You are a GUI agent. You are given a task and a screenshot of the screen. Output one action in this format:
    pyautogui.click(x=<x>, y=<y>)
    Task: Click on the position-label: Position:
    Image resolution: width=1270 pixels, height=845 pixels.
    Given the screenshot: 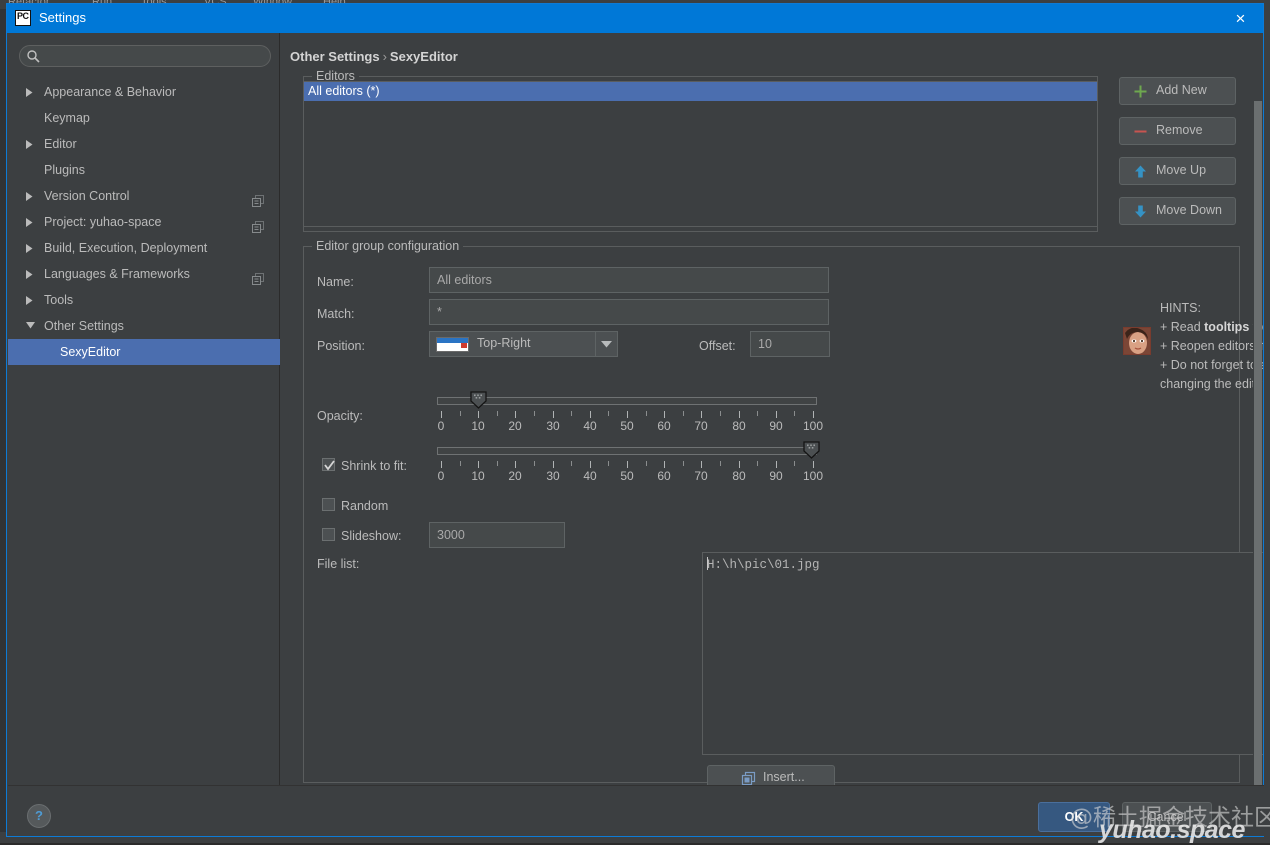 What is the action you would take?
    pyautogui.click(x=341, y=346)
    